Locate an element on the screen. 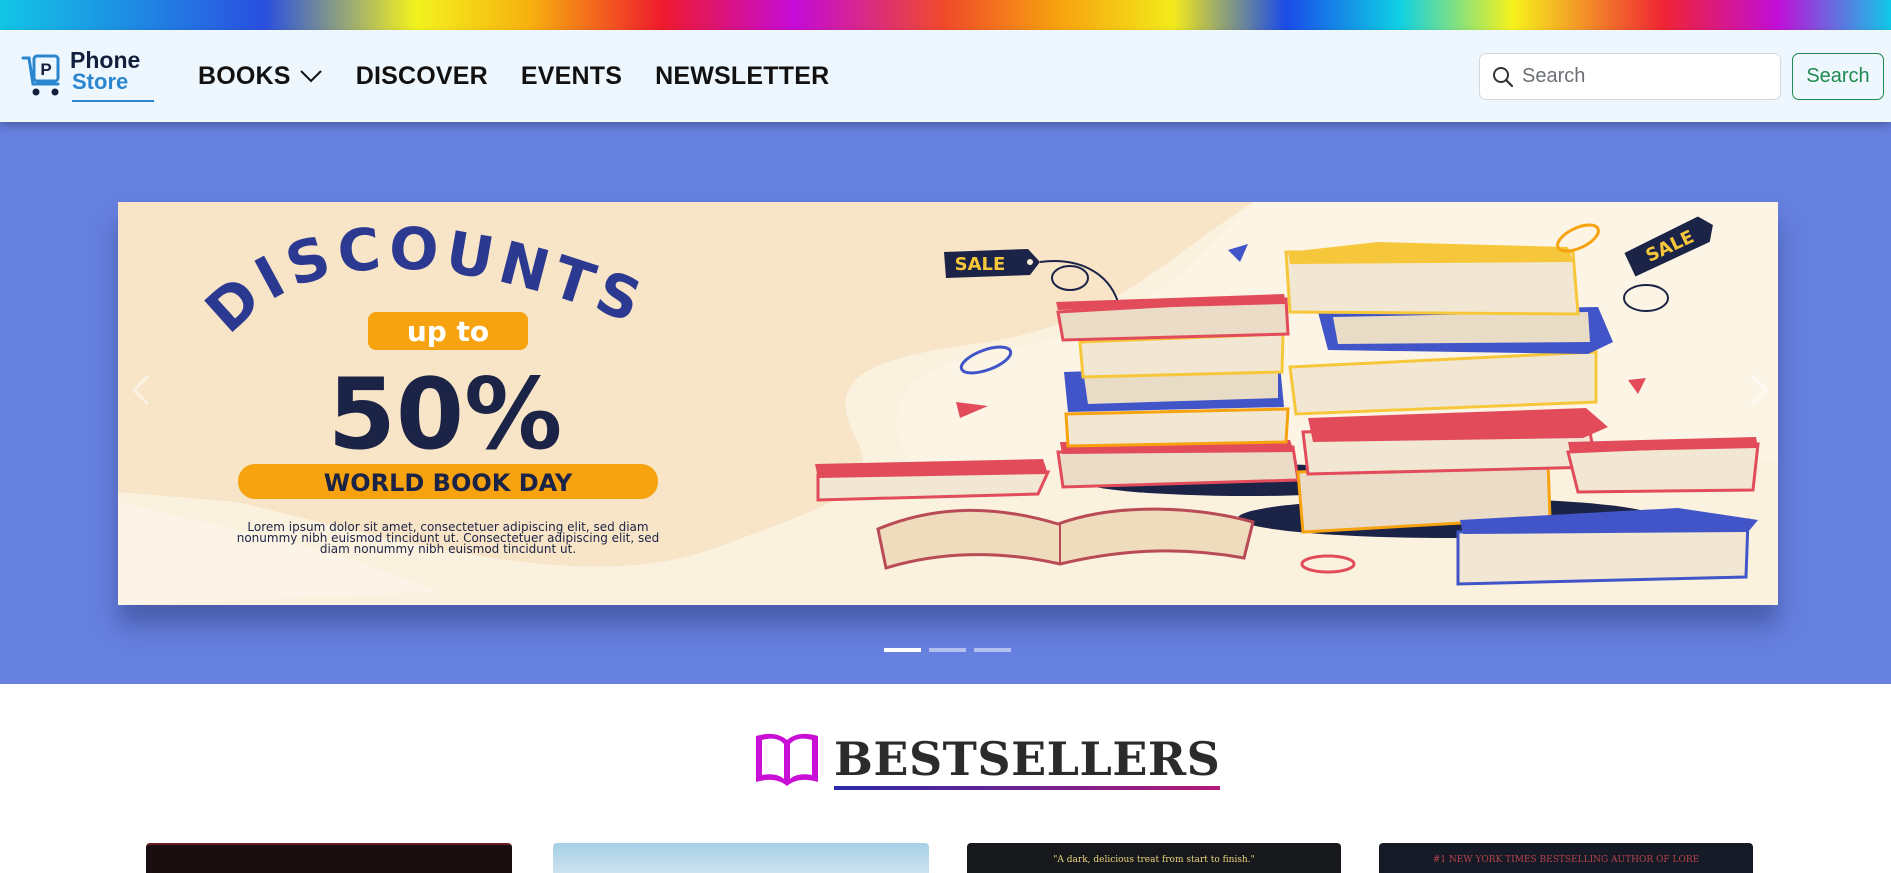 The height and width of the screenshot is (873, 1891). carousel-indicators is located at coordinates (947, 650).